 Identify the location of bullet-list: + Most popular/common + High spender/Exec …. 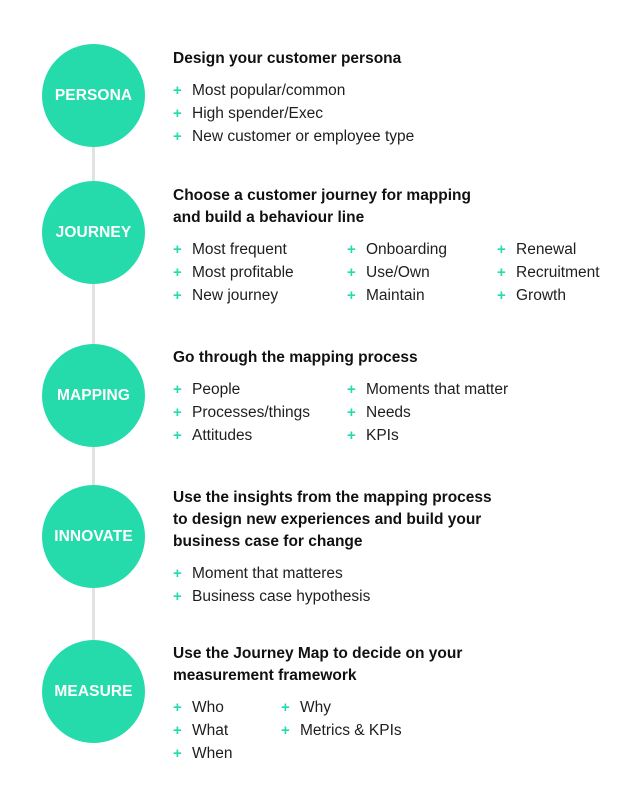
(293, 113).